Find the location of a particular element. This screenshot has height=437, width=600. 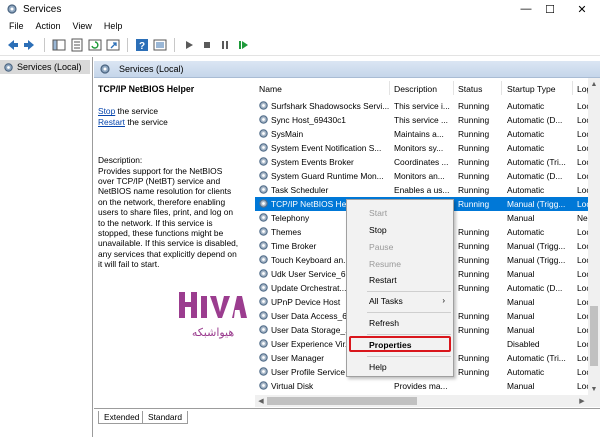

column-header-startup-type: Startup Type is located at coordinates (531, 89).